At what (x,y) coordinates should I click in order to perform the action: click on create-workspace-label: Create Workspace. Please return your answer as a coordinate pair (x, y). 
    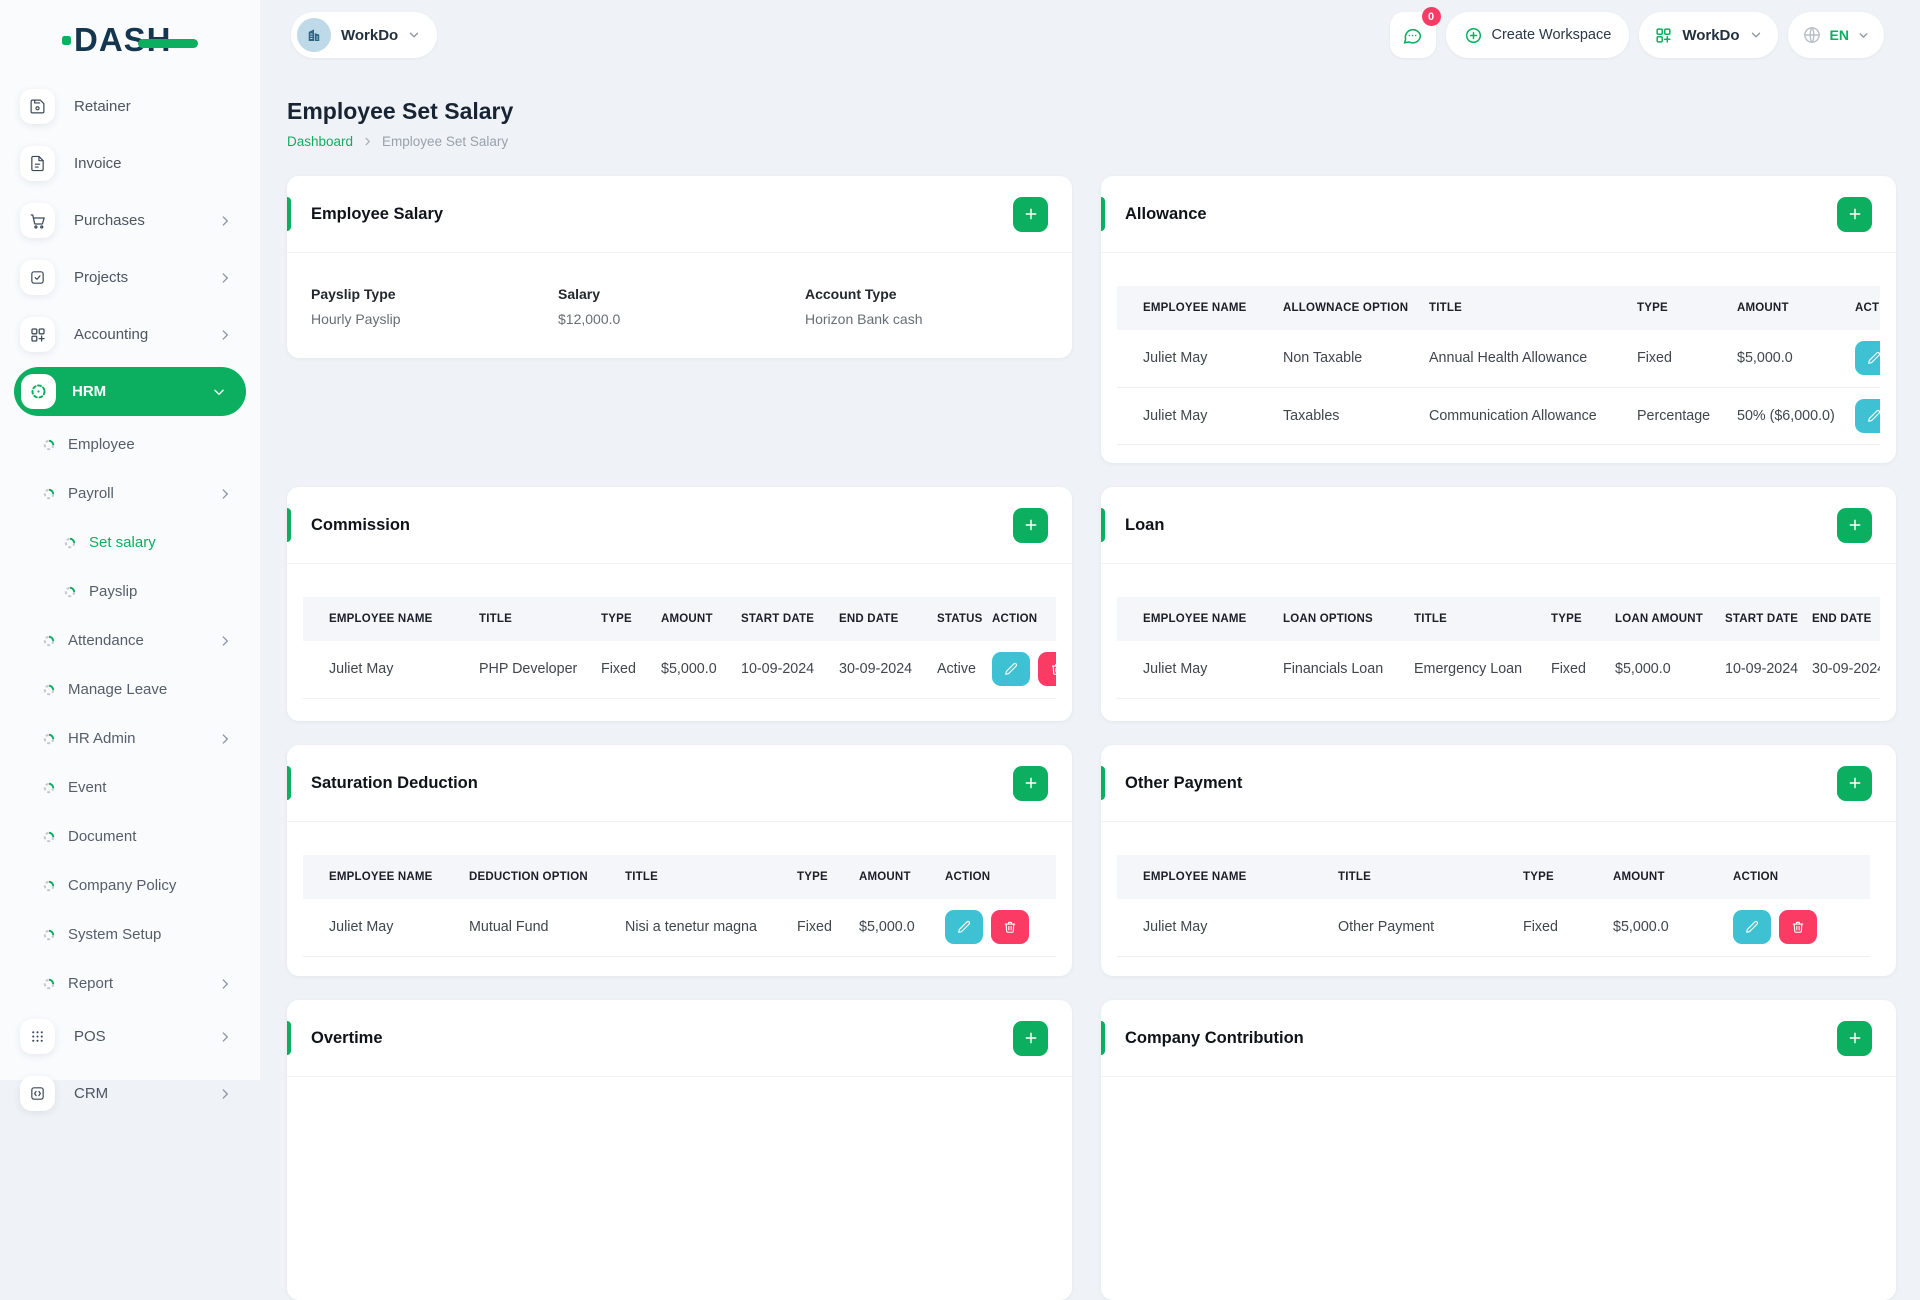
    Looking at the image, I should click on (1551, 35).